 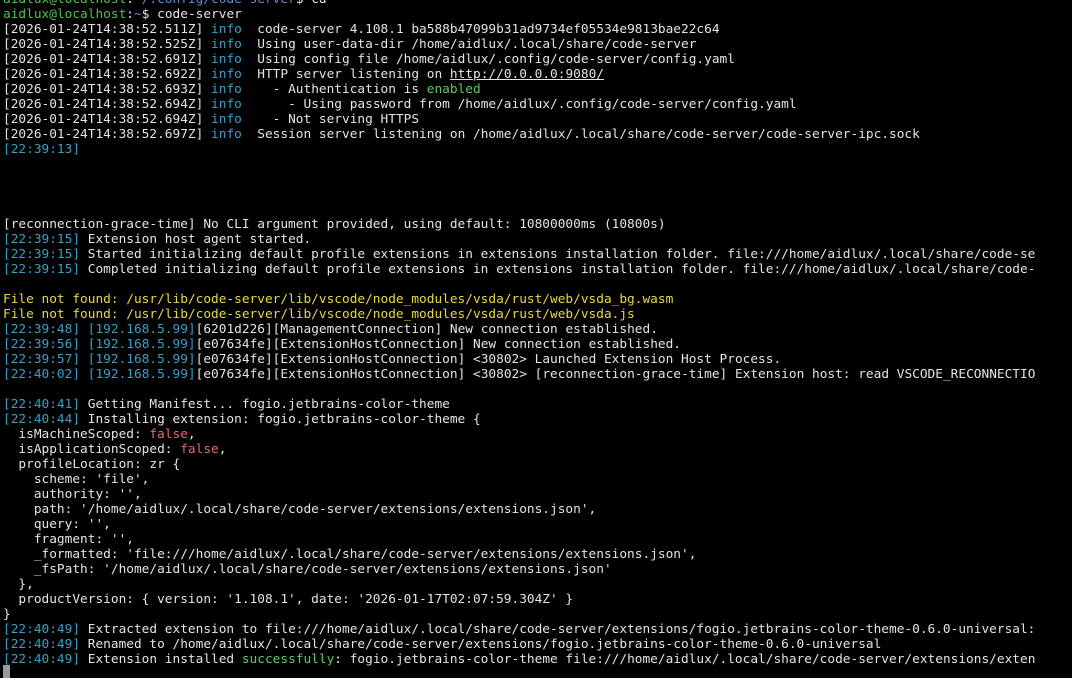 What do you see at coordinates (42, 644) in the screenshot?
I see `terminal-text-segment: [22:40:49]` at bounding box center [42, 644].